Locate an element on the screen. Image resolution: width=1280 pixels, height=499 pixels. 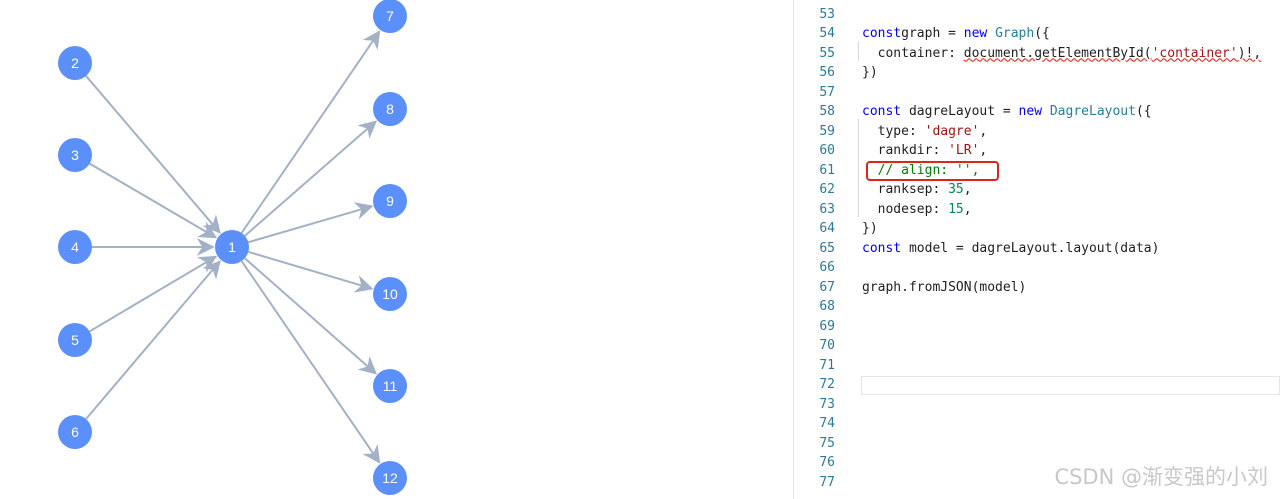
node-label: 5 is located at coordinates (75, 340).